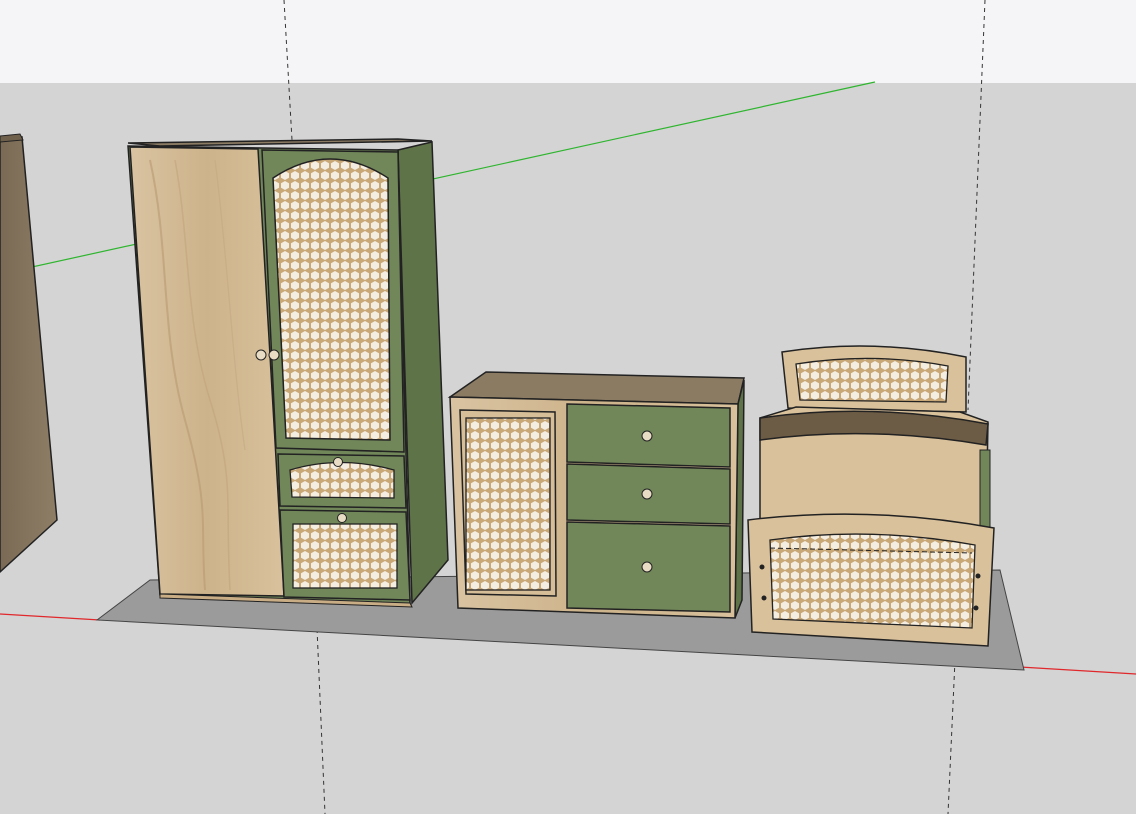 The image size is (1136, 814). What do you see at coordinates (596, 495) in the screenshot?
I see `dresser` at bounding box center [596, 495].